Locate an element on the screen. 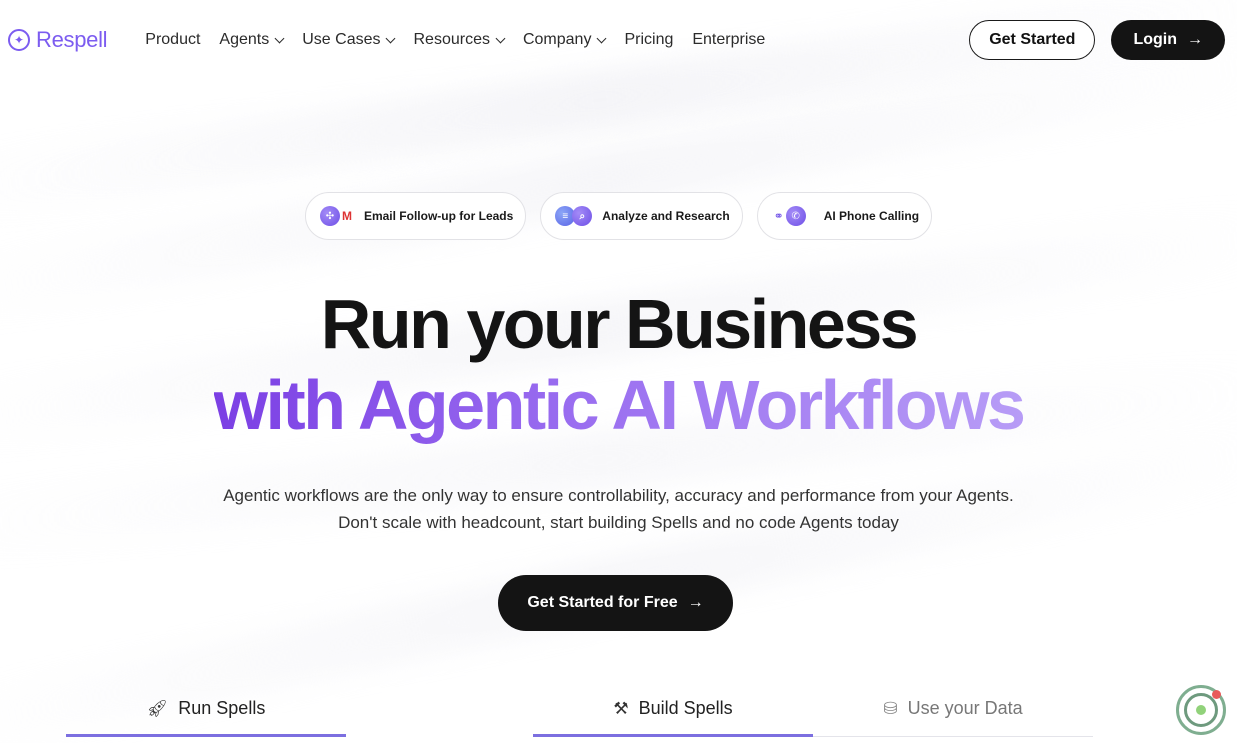  gmail-icon: M is located at coordinates (346, 216).